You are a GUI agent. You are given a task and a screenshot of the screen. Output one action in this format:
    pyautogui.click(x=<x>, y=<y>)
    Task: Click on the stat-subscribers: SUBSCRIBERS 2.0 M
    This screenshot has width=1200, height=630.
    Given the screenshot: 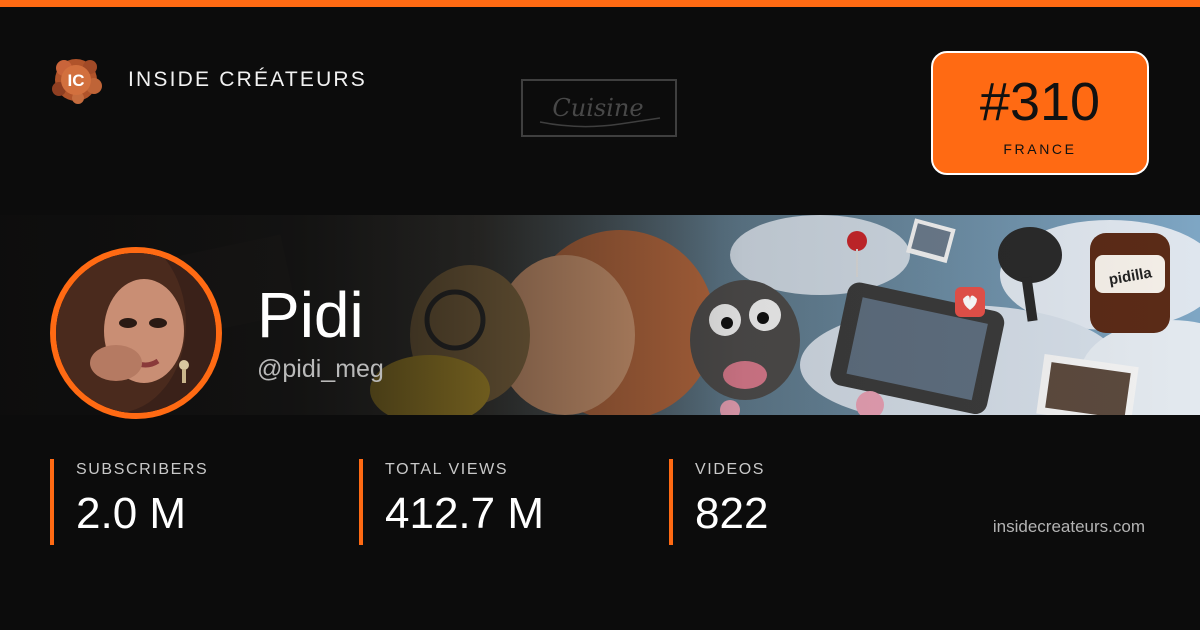 What is the action you would take?
    pyautogui.click(x=129, y=502)
    